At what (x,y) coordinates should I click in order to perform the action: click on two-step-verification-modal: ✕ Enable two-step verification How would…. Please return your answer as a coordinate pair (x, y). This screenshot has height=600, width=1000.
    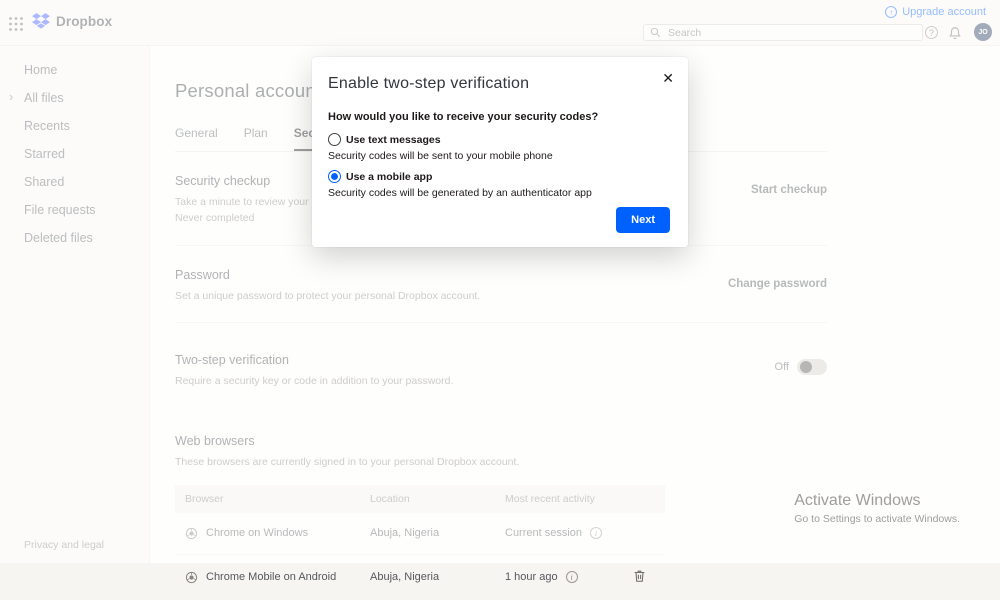
    Looking at the image, I should click on (500, 152).